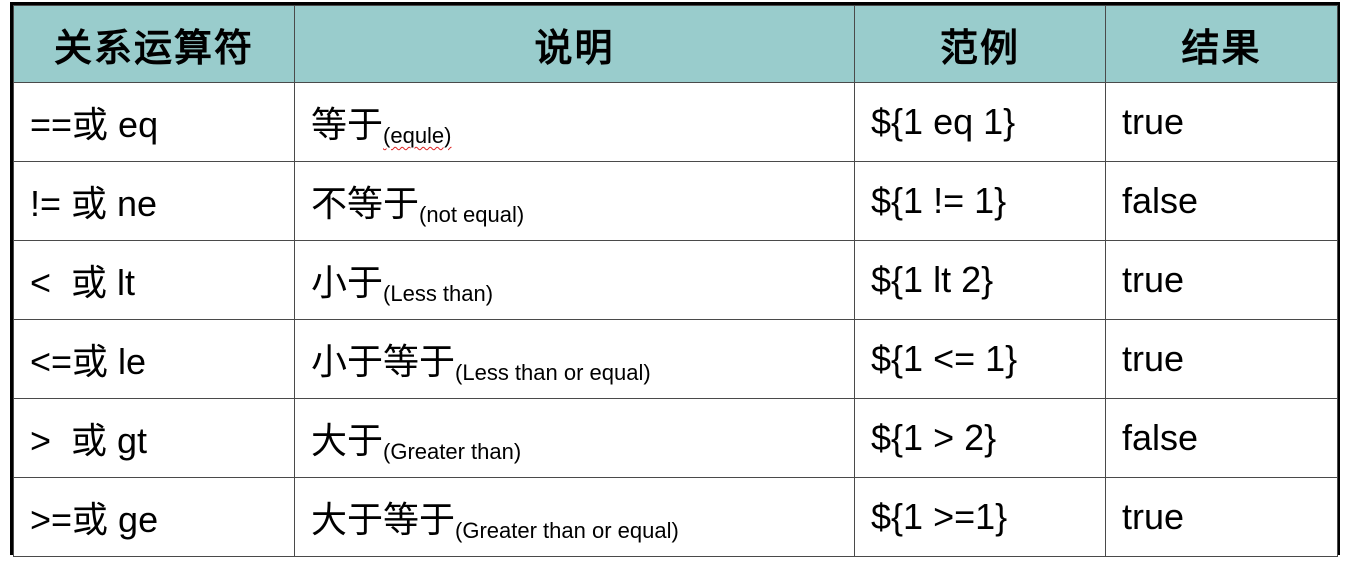  What do you see at coordinates (980, 438) in the screenshot?
I see `example-cell: ${1 > 2}` at bounding box center [980, 438].